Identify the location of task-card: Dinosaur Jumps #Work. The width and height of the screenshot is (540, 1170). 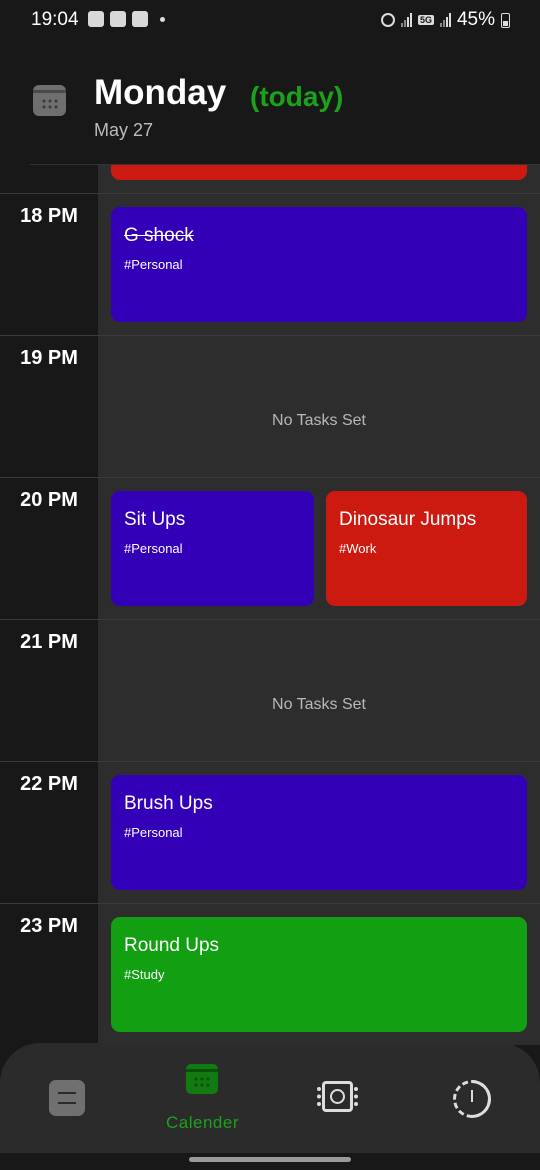
(426, 548).